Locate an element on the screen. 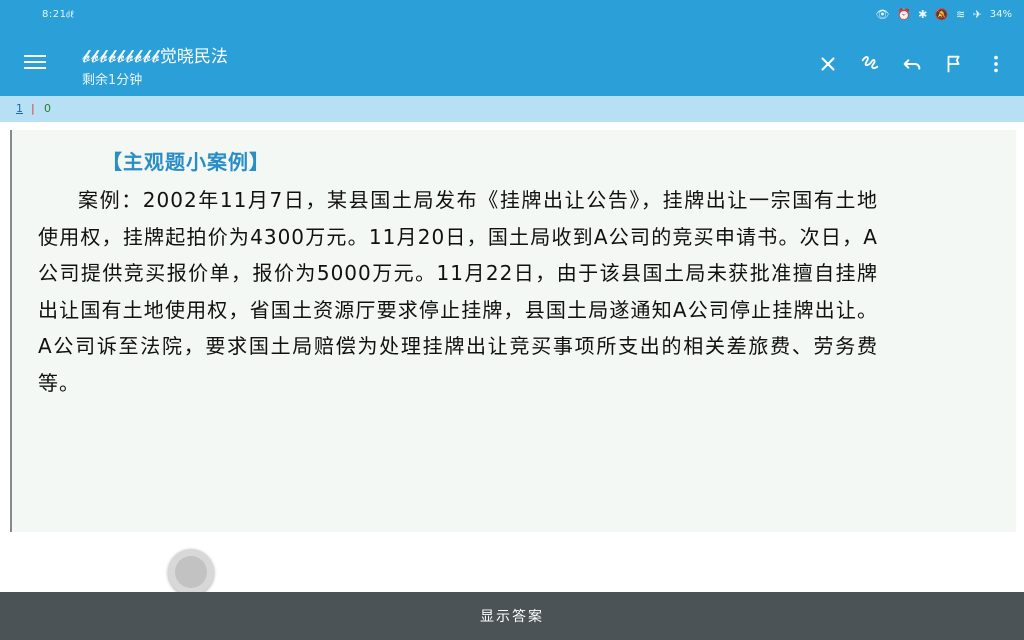  page-title: 𝓫𝓫𝓫𝓫𝓫𝓫𝓫𝓫𝓫觉晓民法 is located at coordinates (155, 57).